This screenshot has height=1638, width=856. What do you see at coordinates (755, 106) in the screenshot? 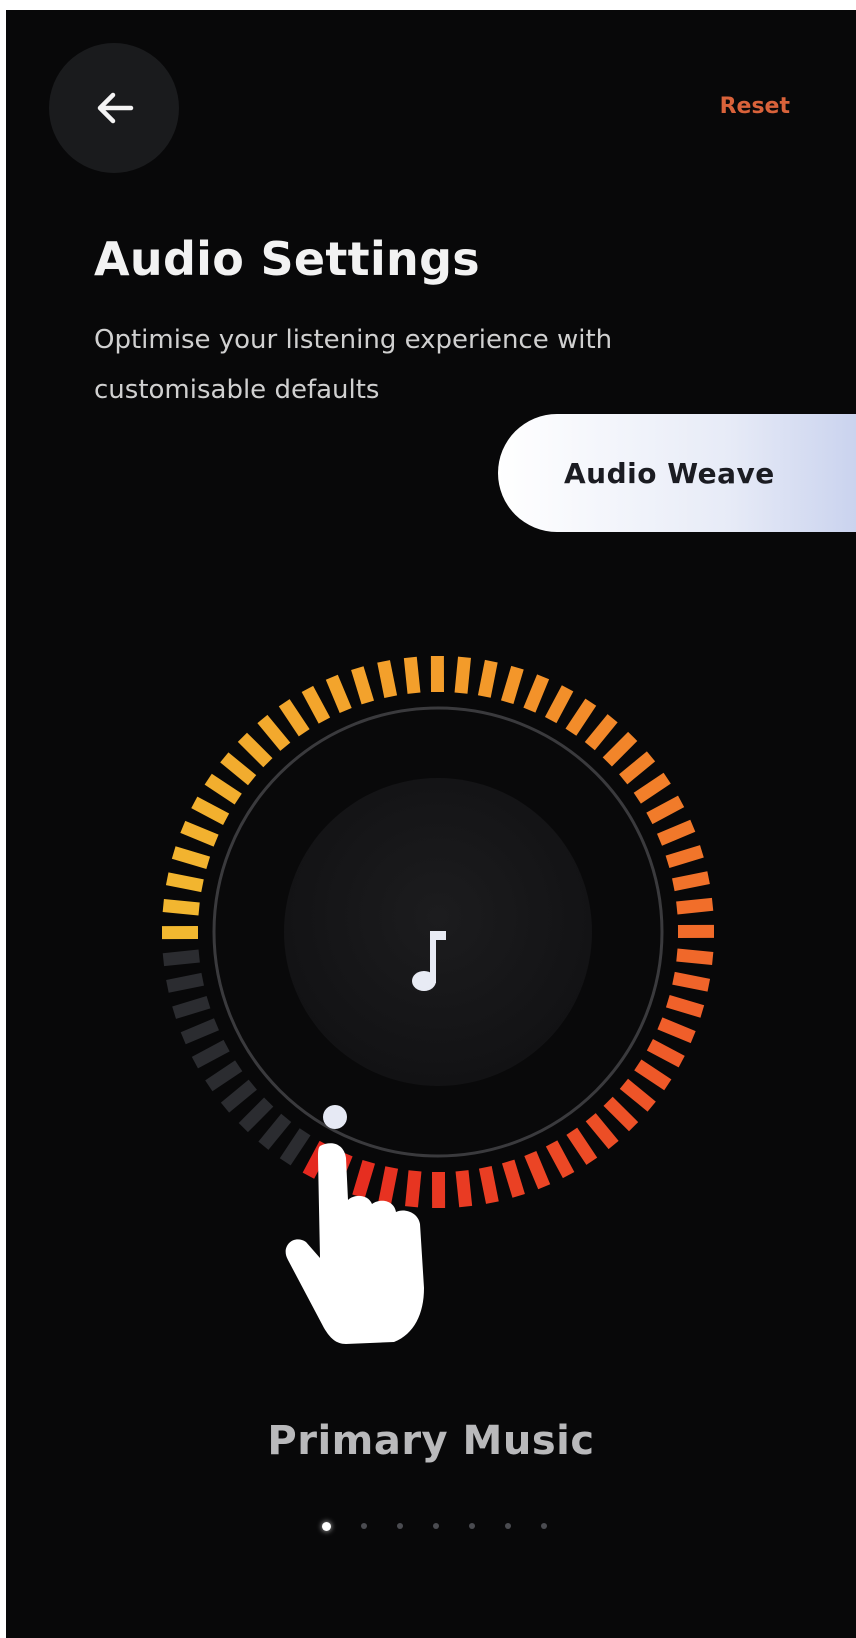
I see `reset-button: Reset` at bounding box center [755, 106].